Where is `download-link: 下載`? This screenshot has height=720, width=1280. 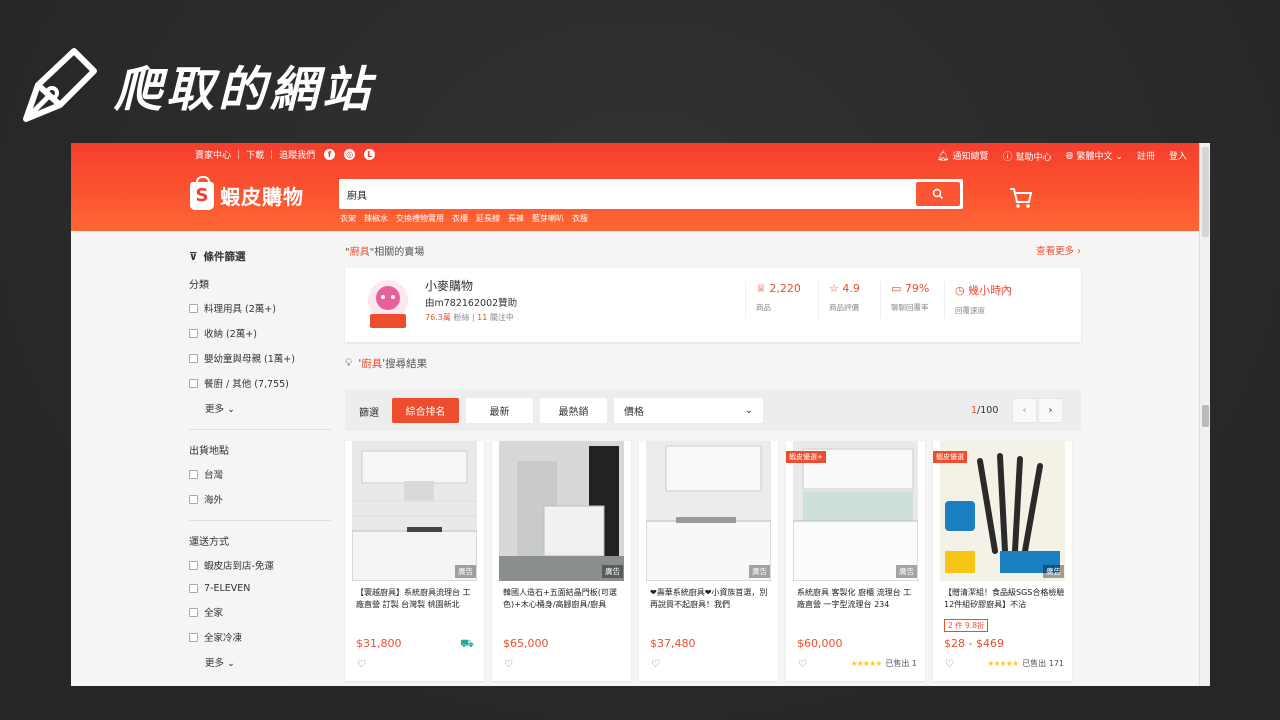
download-link: 下載 is located at coordinates (255, 154).